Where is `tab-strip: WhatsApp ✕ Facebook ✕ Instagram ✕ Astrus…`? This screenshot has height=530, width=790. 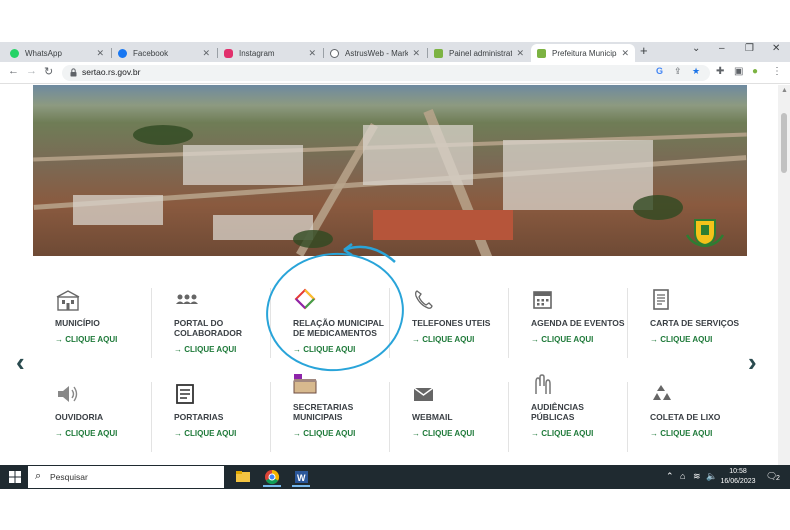 tab-strip: WhatsApp ✕ Facebook ✕ Instagram ✕ Astrus… is located at coordinates (395, 52).